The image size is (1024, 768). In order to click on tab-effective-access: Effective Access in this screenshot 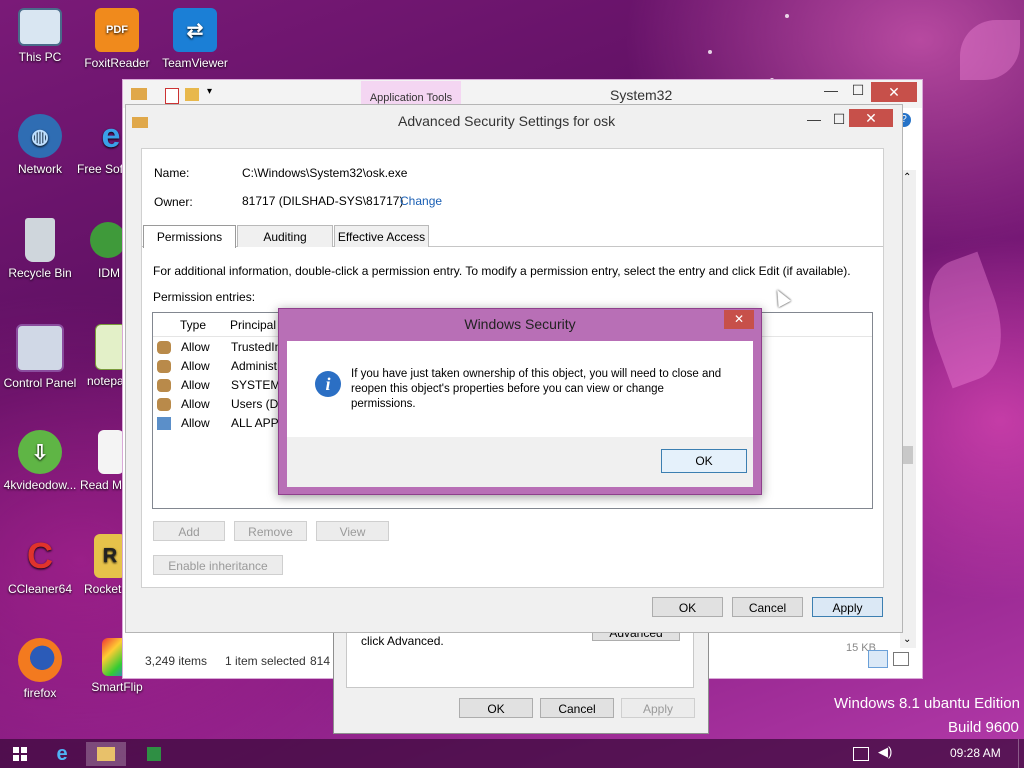, I will do `click(381, 236)`.